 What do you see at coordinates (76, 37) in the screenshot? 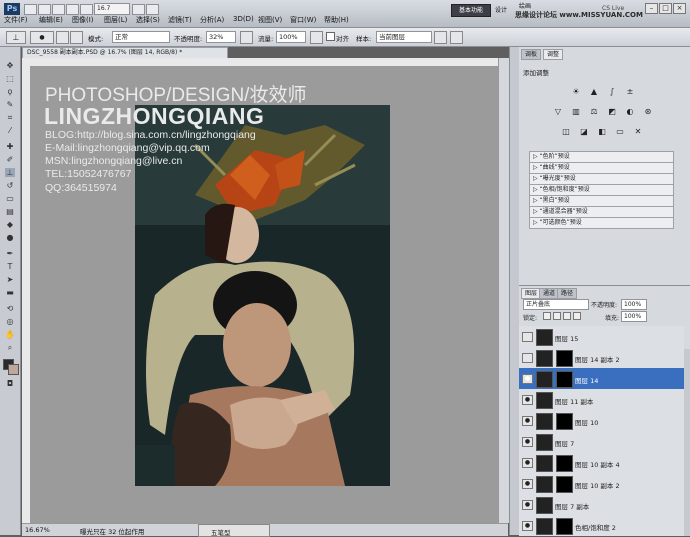
I see `clone-source-icon` at bounding box center [76, 37].